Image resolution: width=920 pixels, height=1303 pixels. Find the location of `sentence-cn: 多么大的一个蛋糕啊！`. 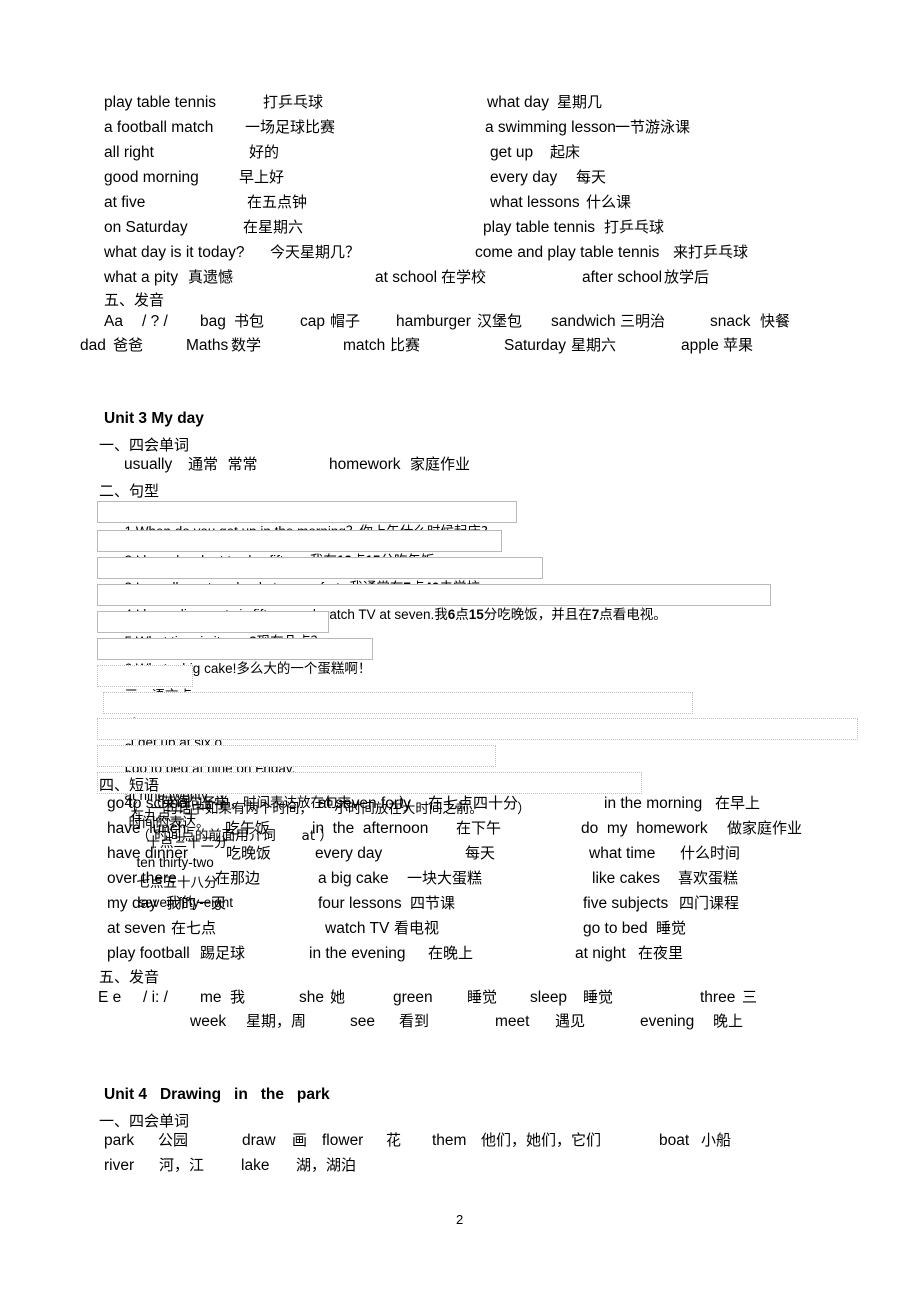

sentence-cn: 多么大的一个蛋糕啊！ is located at coordinates (304, 669).